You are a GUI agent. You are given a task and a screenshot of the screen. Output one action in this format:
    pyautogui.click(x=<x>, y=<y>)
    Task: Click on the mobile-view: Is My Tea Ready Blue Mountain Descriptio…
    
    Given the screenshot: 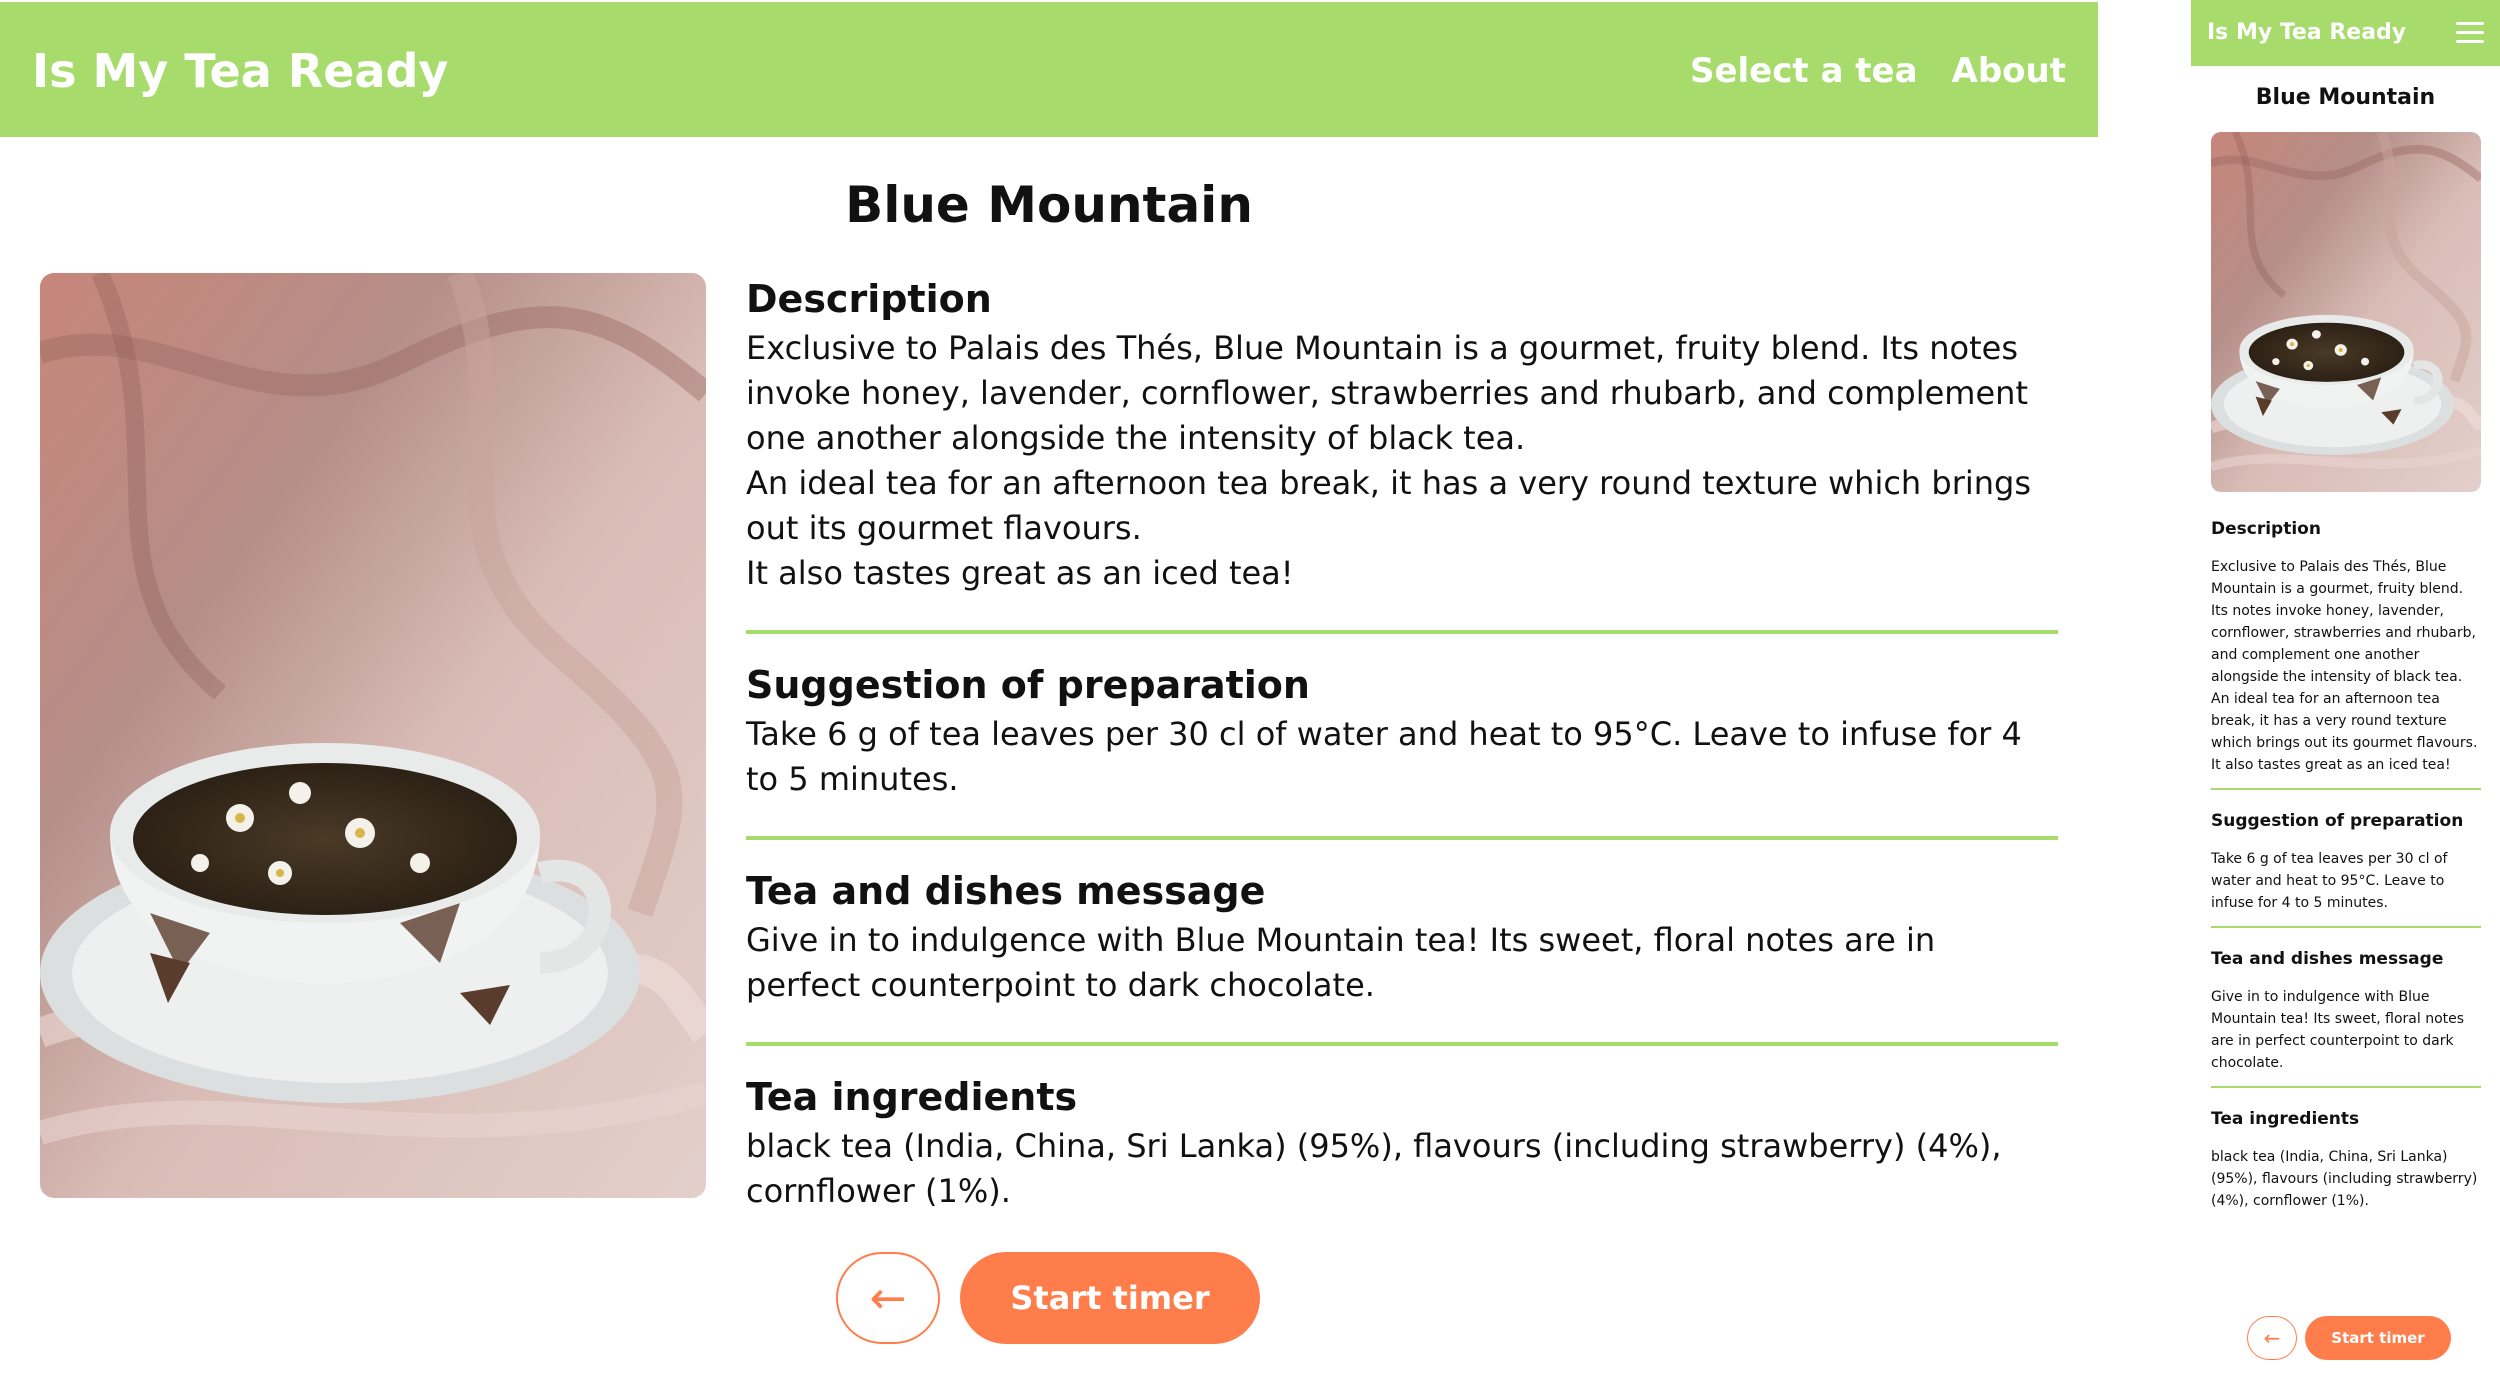 What is the action you would take?
    pyautogui.click(x=2345, y=694)
    